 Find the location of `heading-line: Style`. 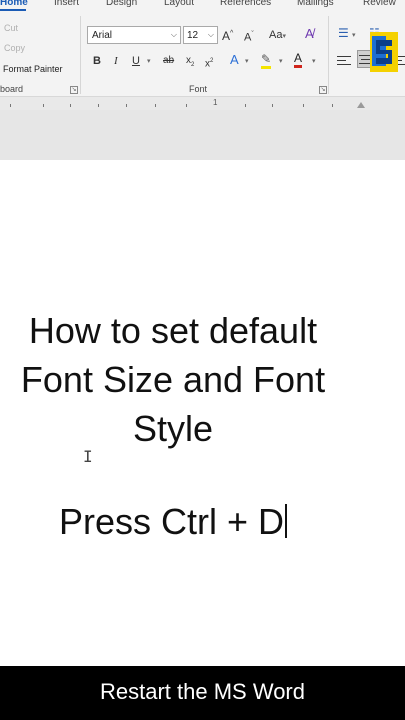

heading-line: Style is located at coordinates (173, 428).